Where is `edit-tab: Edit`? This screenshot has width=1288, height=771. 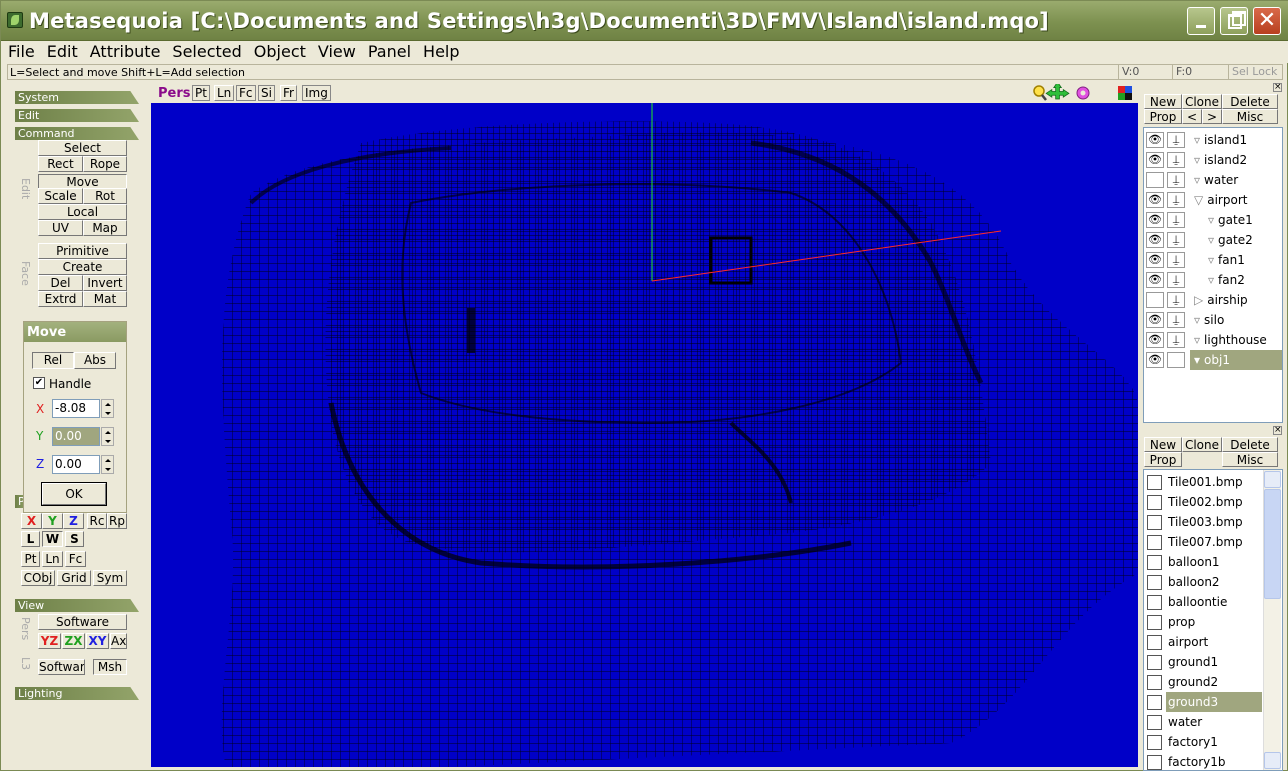 edit-tab: Edit is located at coordinates (77, 115).